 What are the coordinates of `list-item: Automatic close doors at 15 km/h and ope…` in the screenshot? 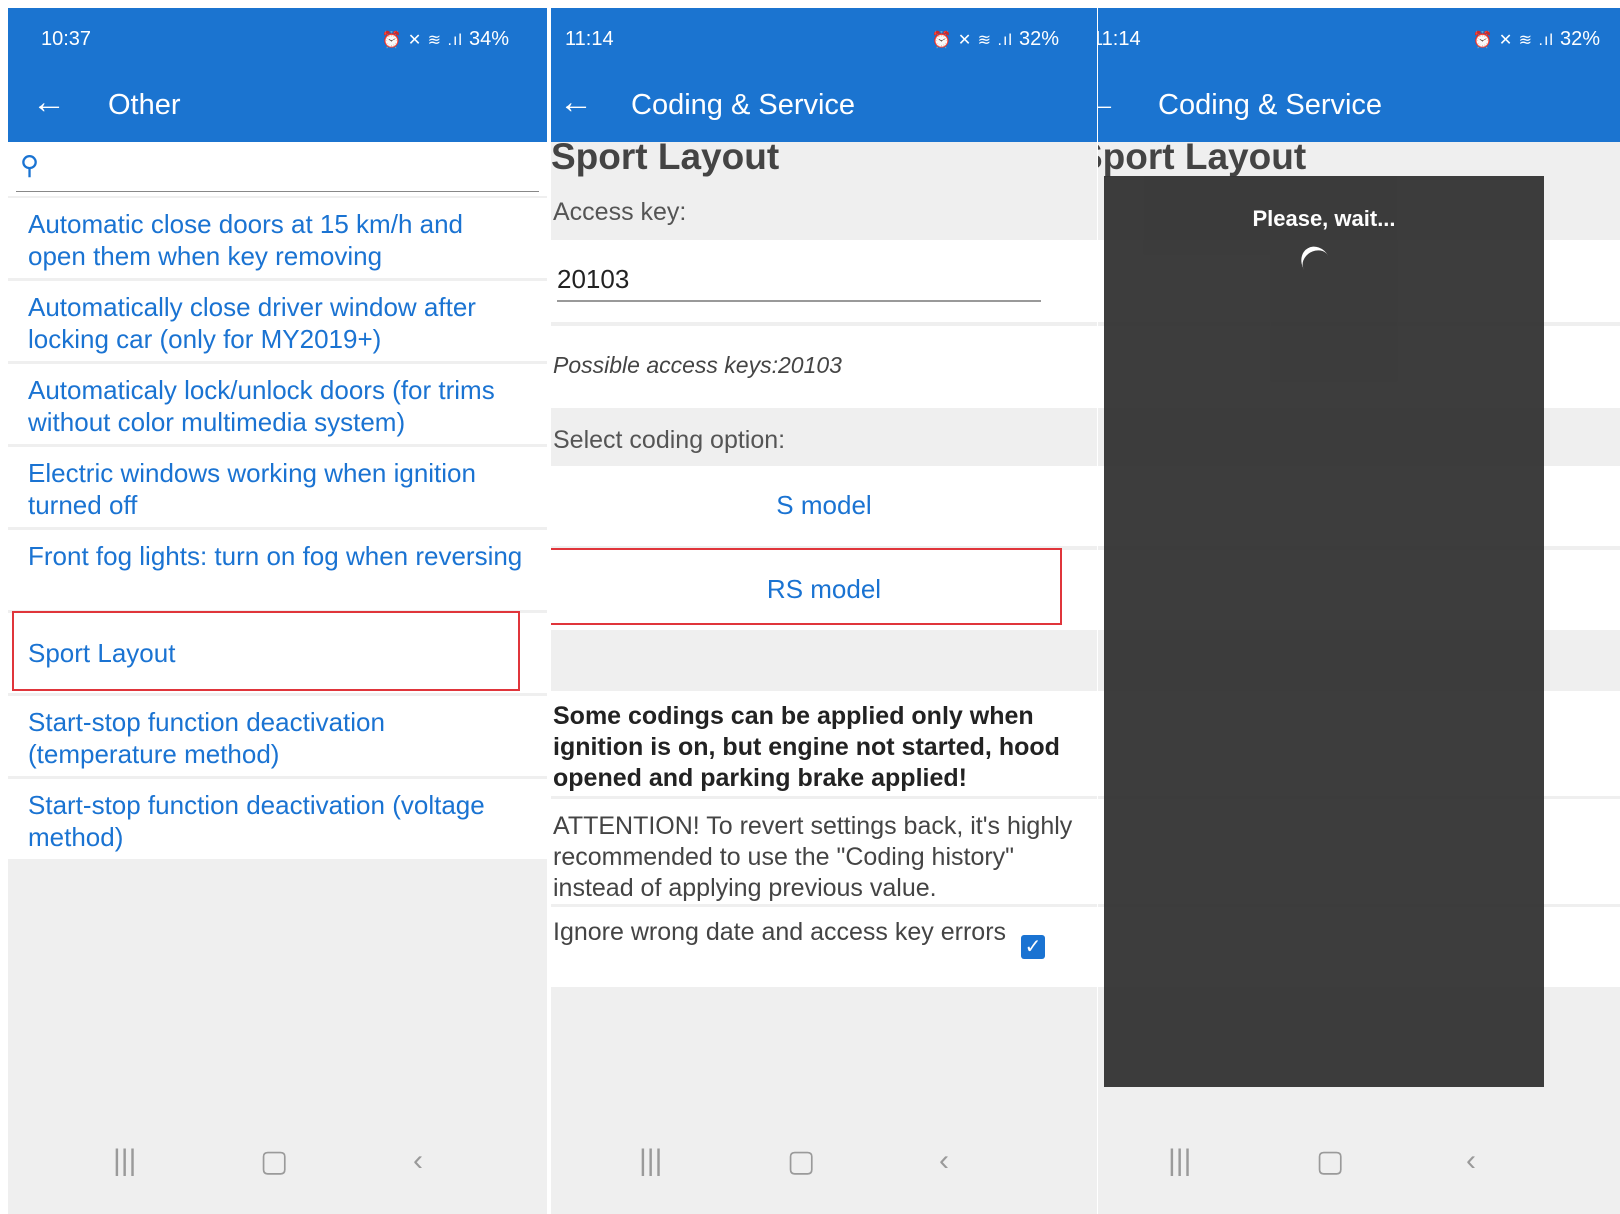 It's located at (277, 238).